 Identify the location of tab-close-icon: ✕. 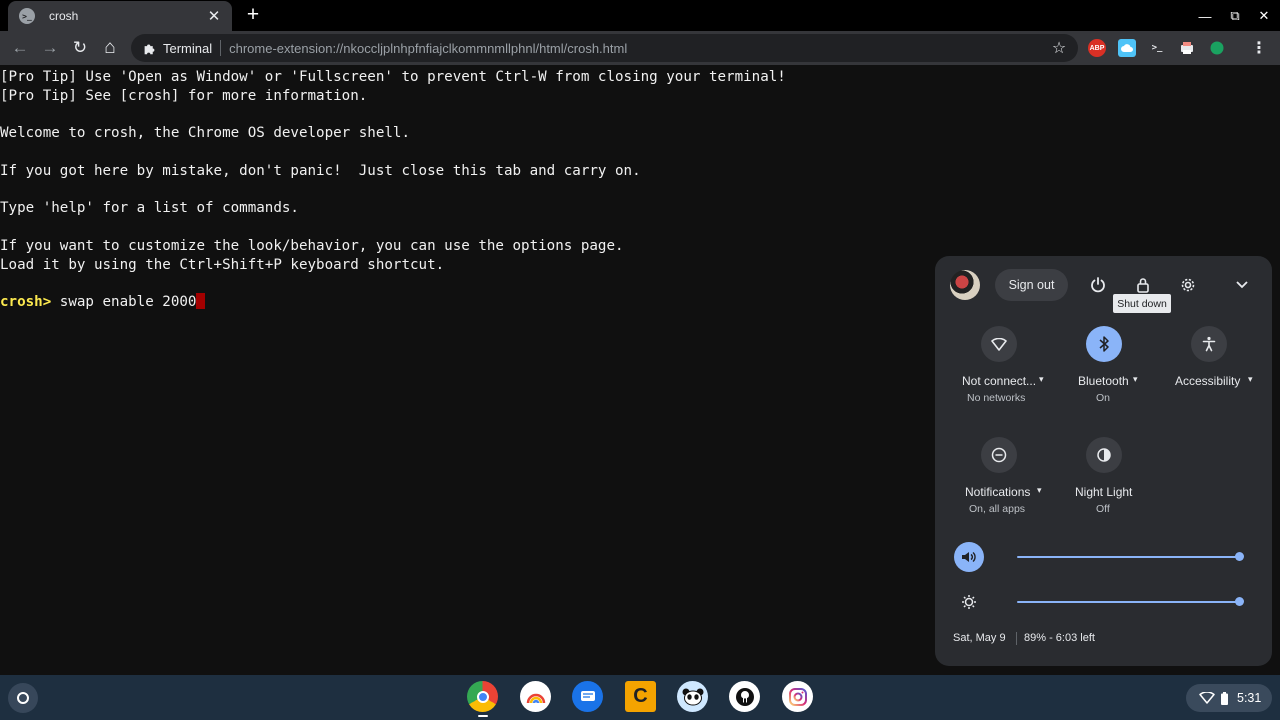
(214, 16).